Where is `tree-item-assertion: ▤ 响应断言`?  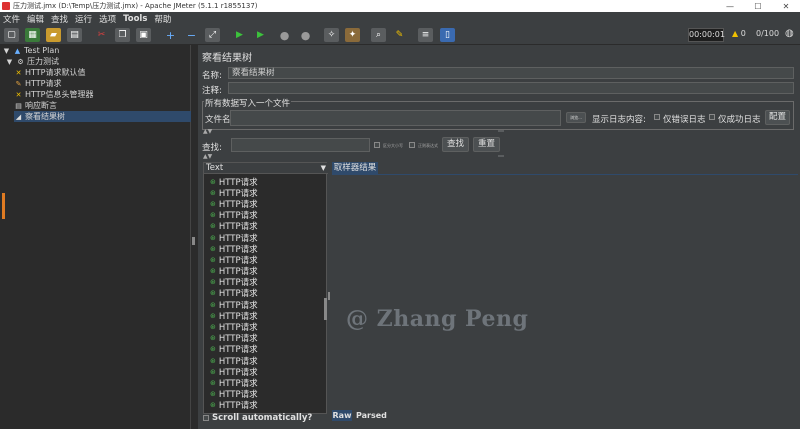 tree-item-assertion: ▤ 响应断言 is located at coordinates (35, 105).